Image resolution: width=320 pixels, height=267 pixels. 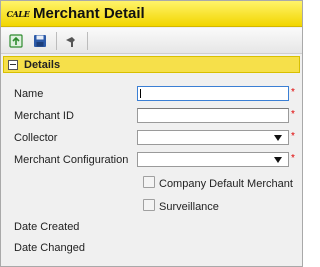 I want to click on date-created-label: Date Created, so click(x=47, y=227).